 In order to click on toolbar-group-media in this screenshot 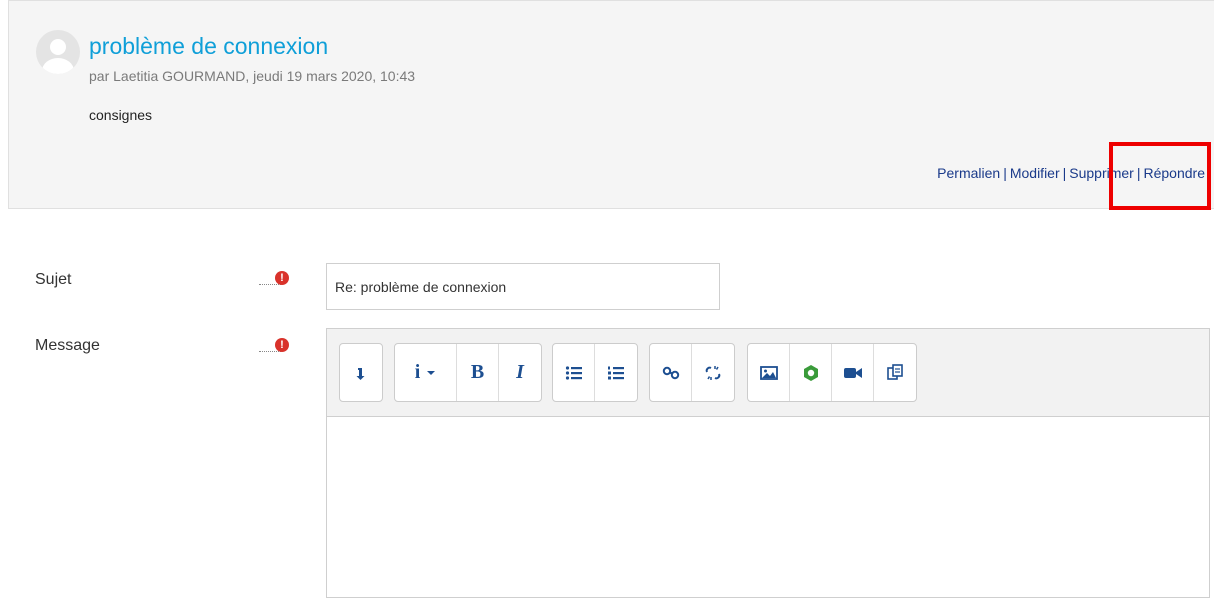, I will do `click(832, 372)`.